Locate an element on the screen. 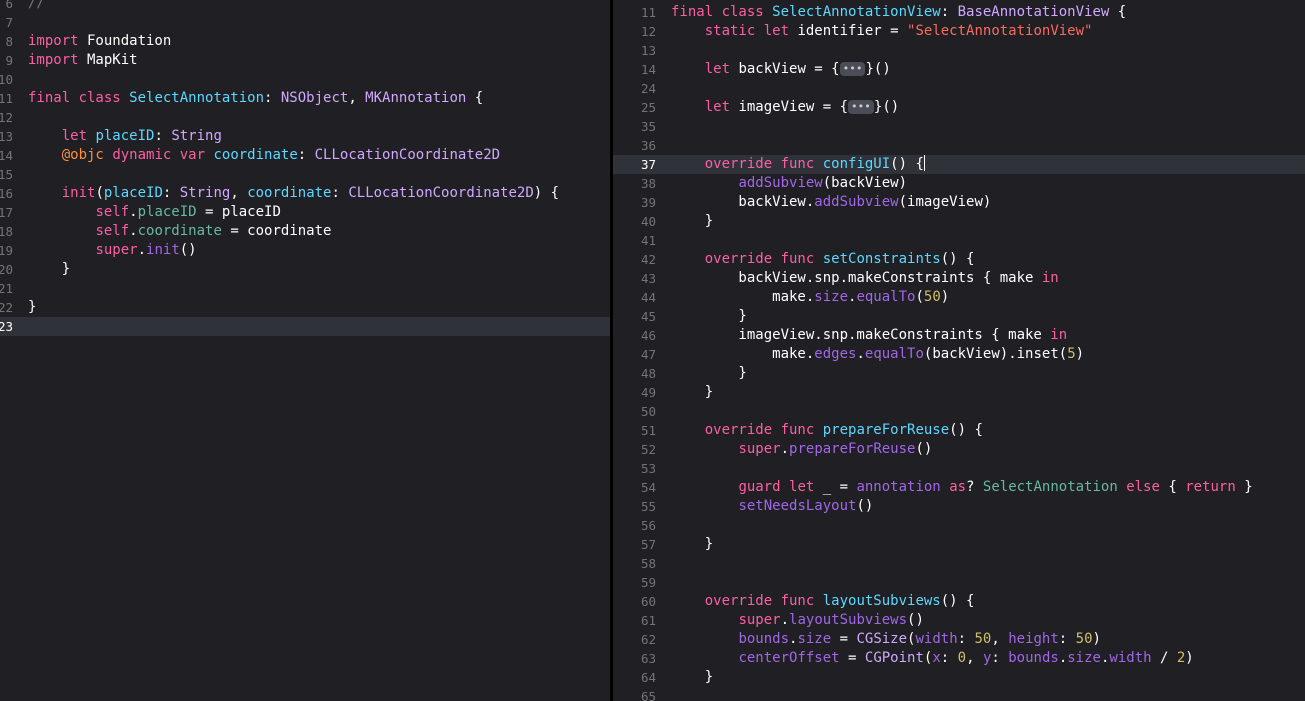 The height and width of the screenshot is (701, 1305). code-line: 9 import MapKit is located at coordinates (305, 60).